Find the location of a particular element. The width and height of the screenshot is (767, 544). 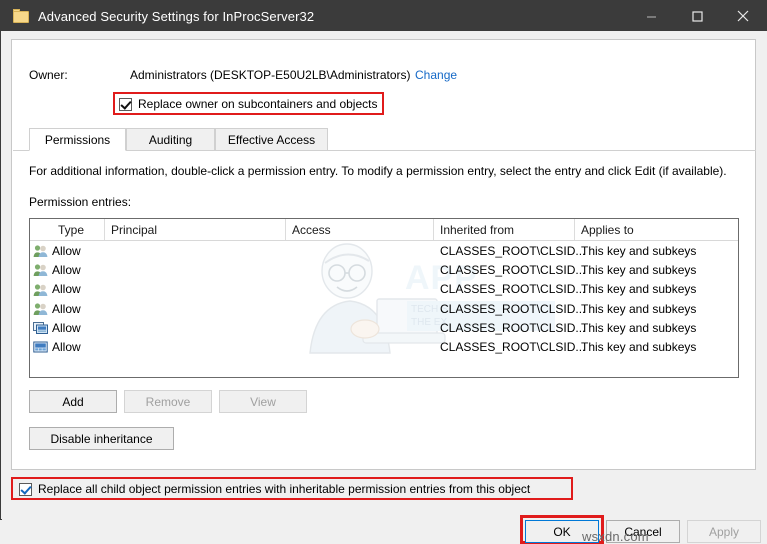

apply-button: Apply is located at coordinates (724, 531).